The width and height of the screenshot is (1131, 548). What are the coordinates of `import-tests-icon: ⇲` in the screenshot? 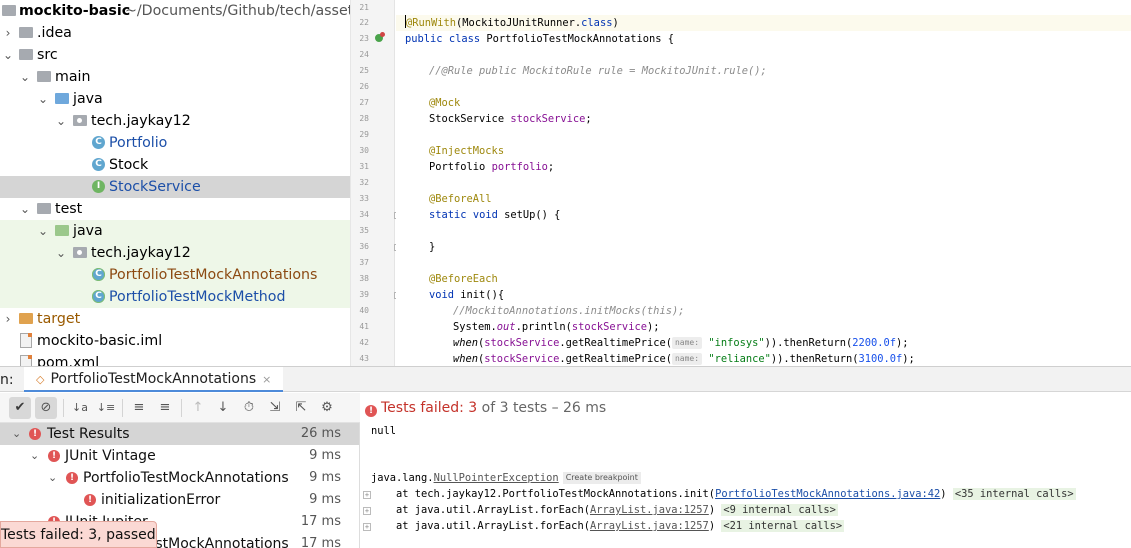 It's located at (275, 408).